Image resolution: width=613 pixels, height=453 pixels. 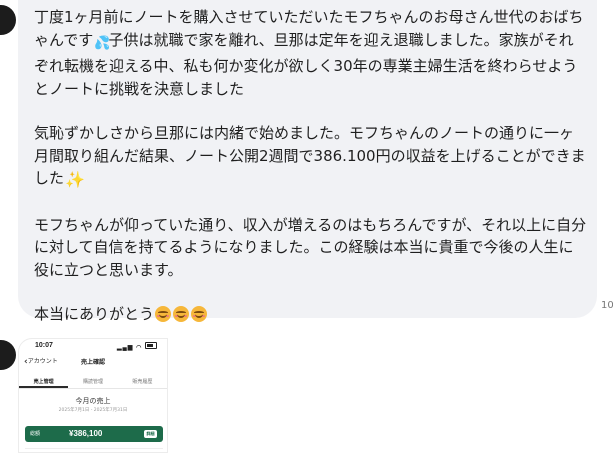 I want to click on sales-total-bar: 総額 ¥386,100 詳細, so click(x=94, y=434).